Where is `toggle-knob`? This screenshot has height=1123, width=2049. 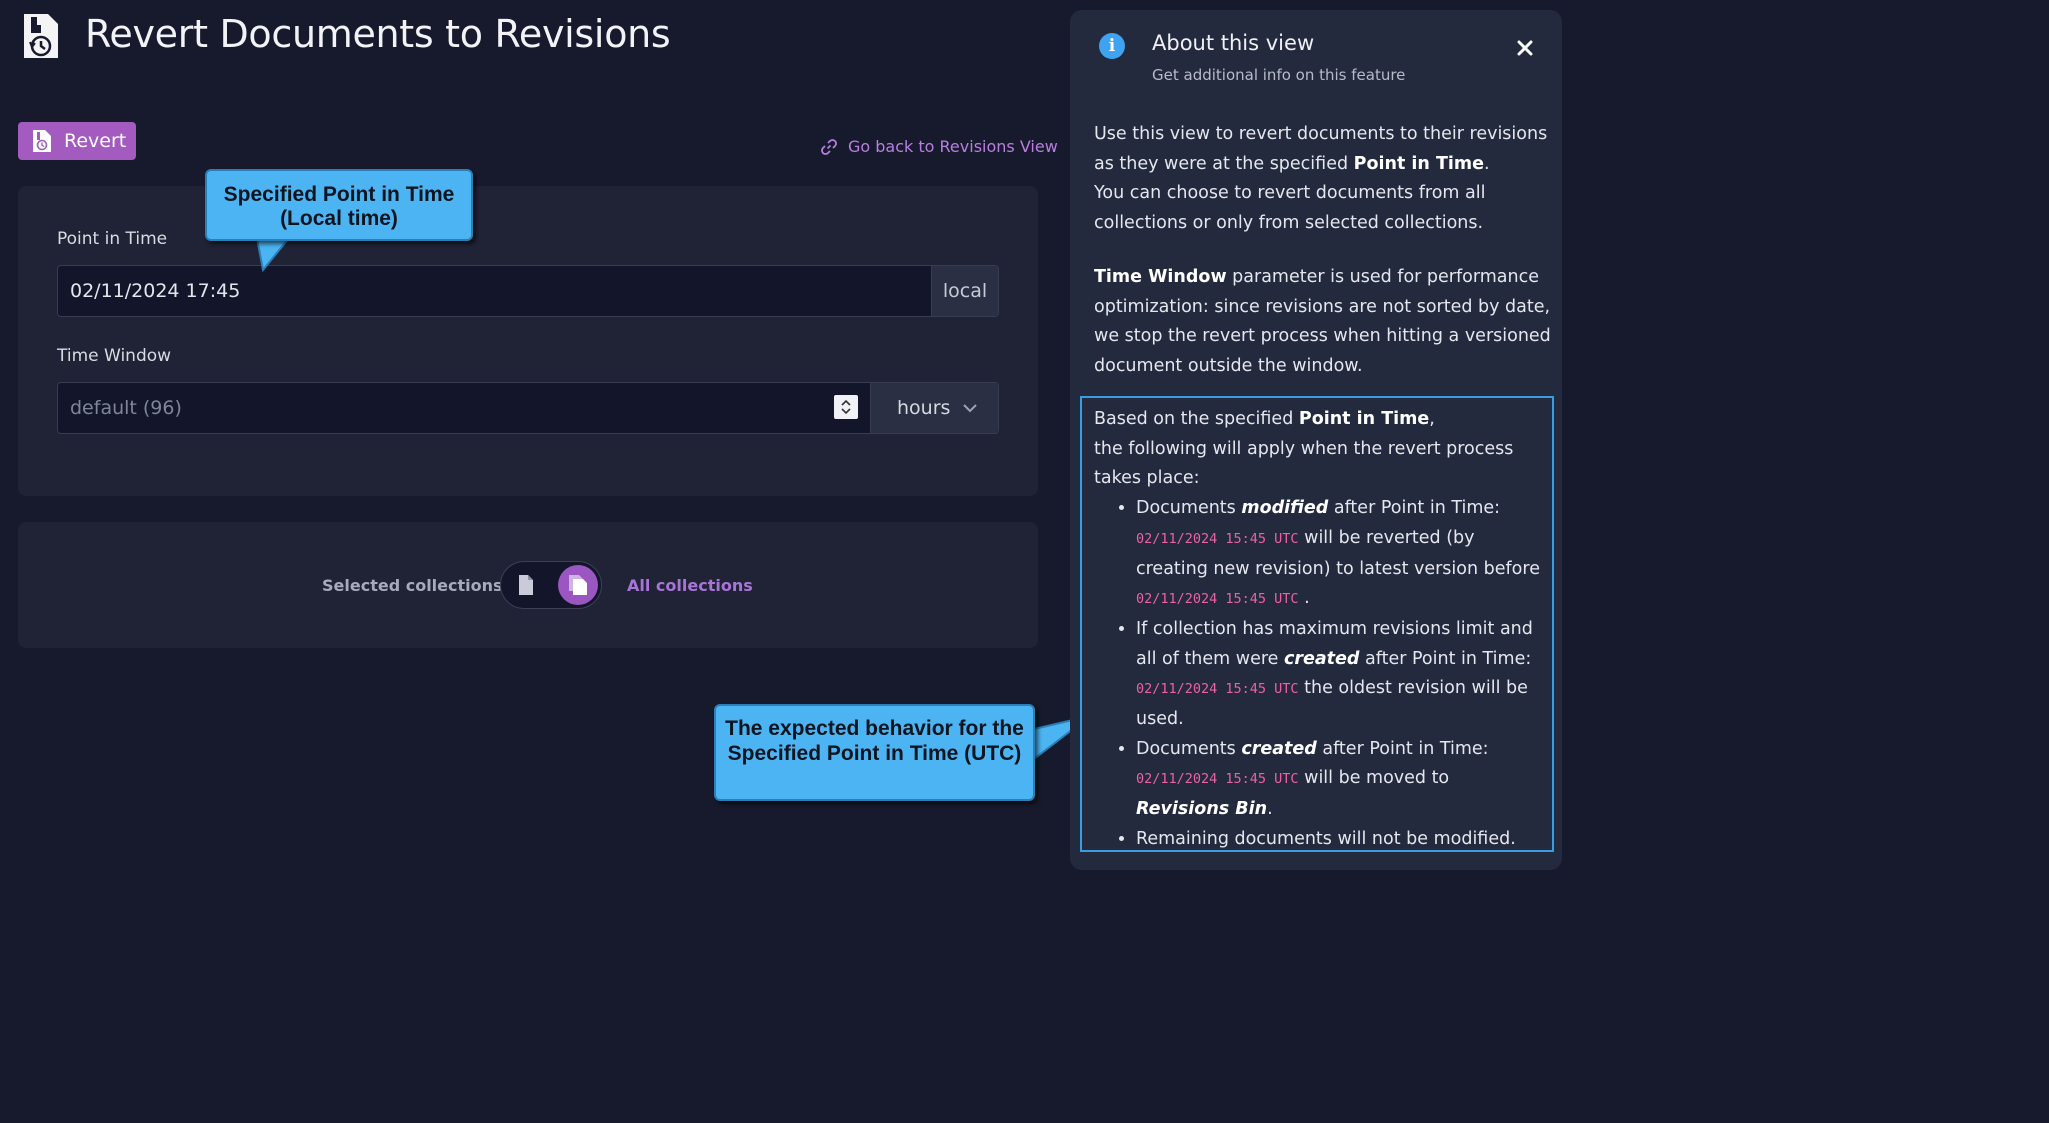
toggle-knob is located at coordinates (578, 585).